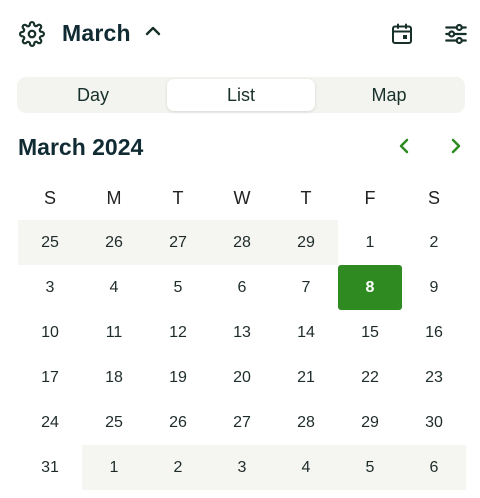 The image size is (480, 498). Describe the element at coordinates (240, 34) in the screenshot. I see `top-bar: March` at that location.